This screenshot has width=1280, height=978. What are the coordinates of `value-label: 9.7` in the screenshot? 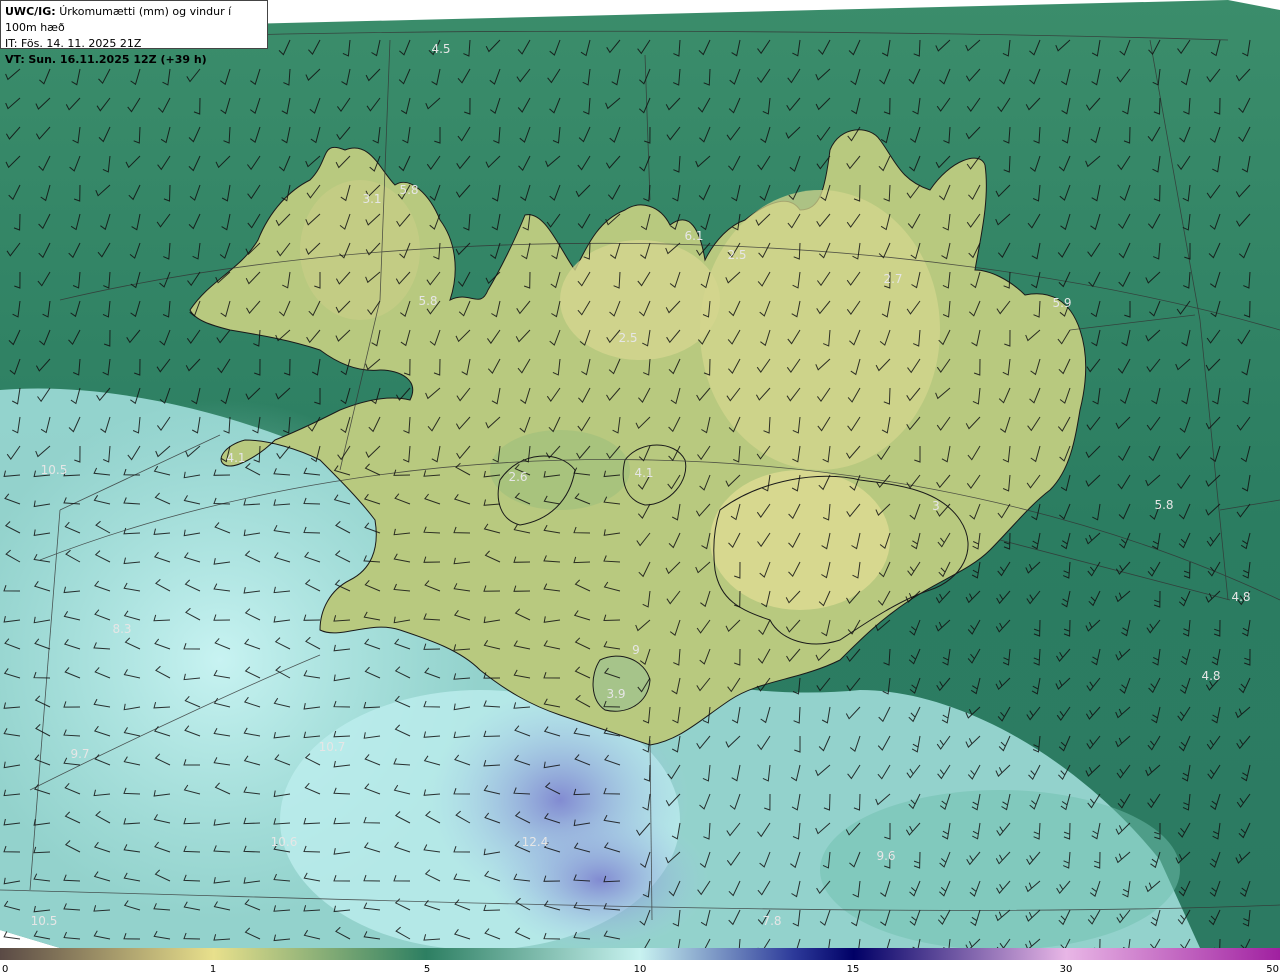 It's located at (79, 754).